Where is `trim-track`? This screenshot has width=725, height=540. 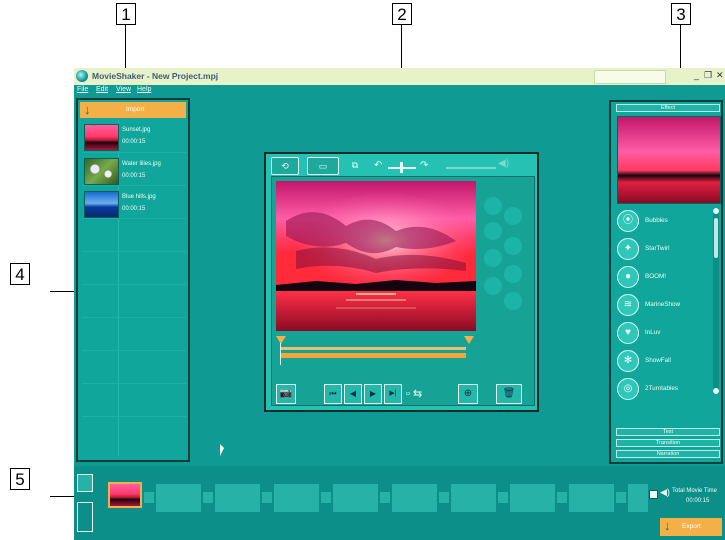
trim-track is located at coordinates (373, 348).